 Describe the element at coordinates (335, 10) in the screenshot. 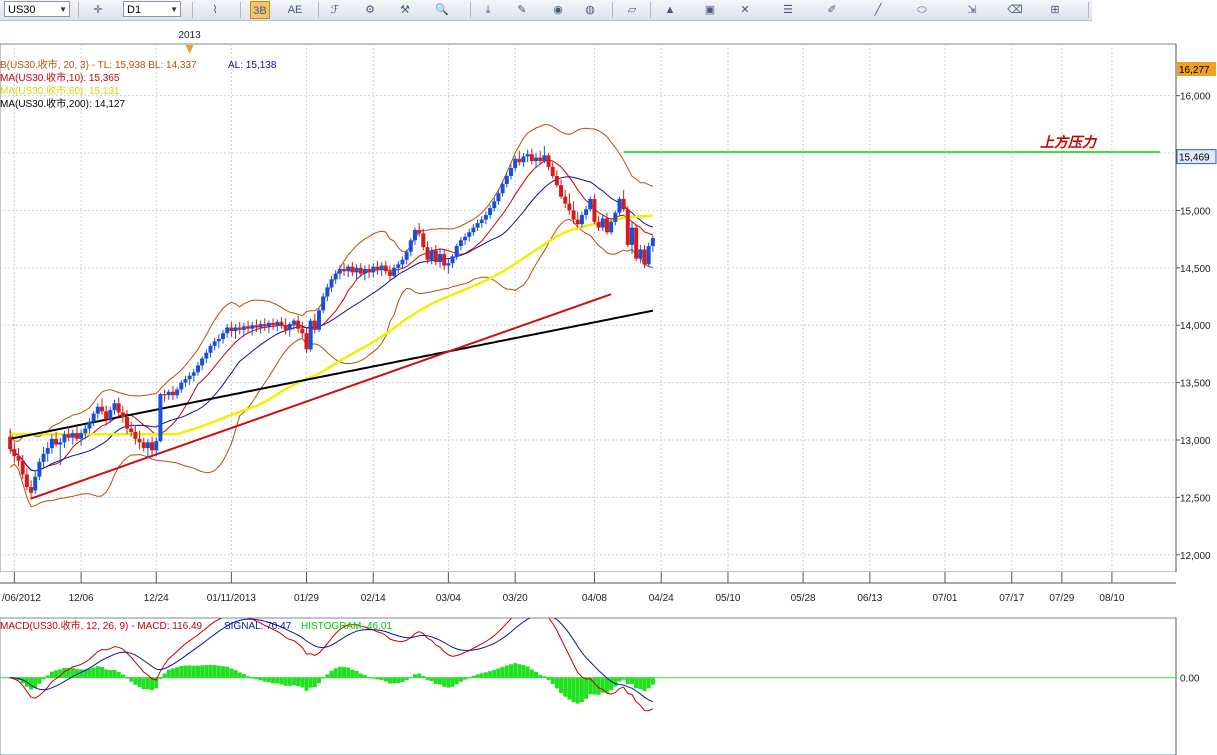

I see `indicator-icon: ℱ` at that location.